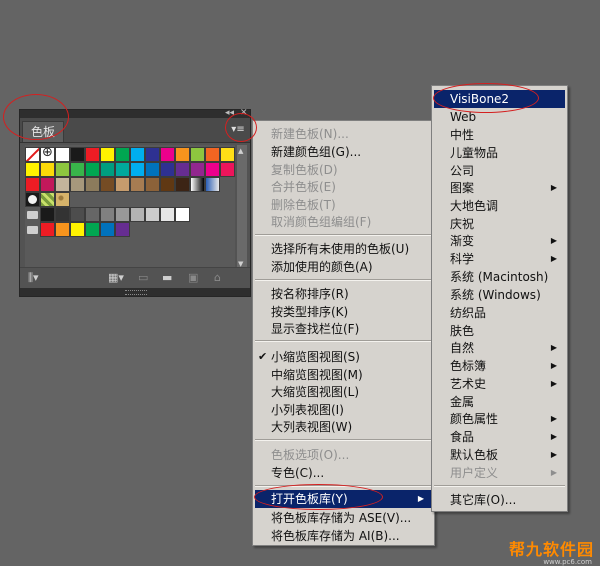 Image resolution: width=600 pixels, height=566 pixels. I want to click on menu-item: 打开色板库(Y) ▶, so click(343, 499).